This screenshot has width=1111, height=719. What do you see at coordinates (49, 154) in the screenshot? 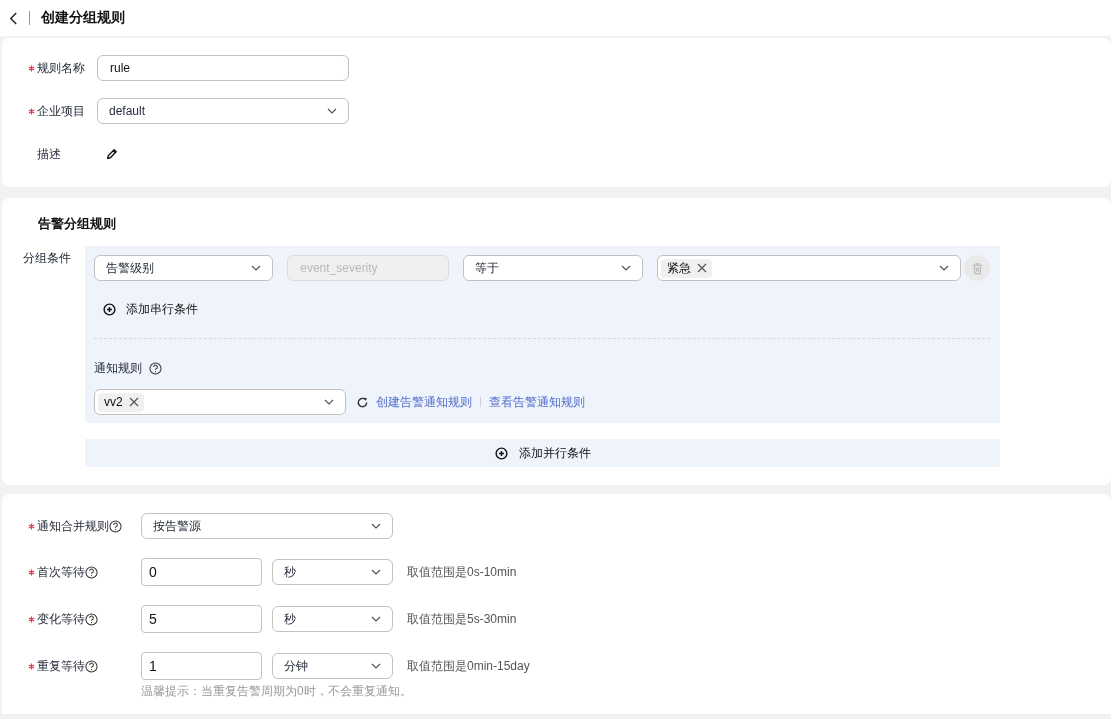
I see `field-label: 描述` at bounding box center [49, 154].